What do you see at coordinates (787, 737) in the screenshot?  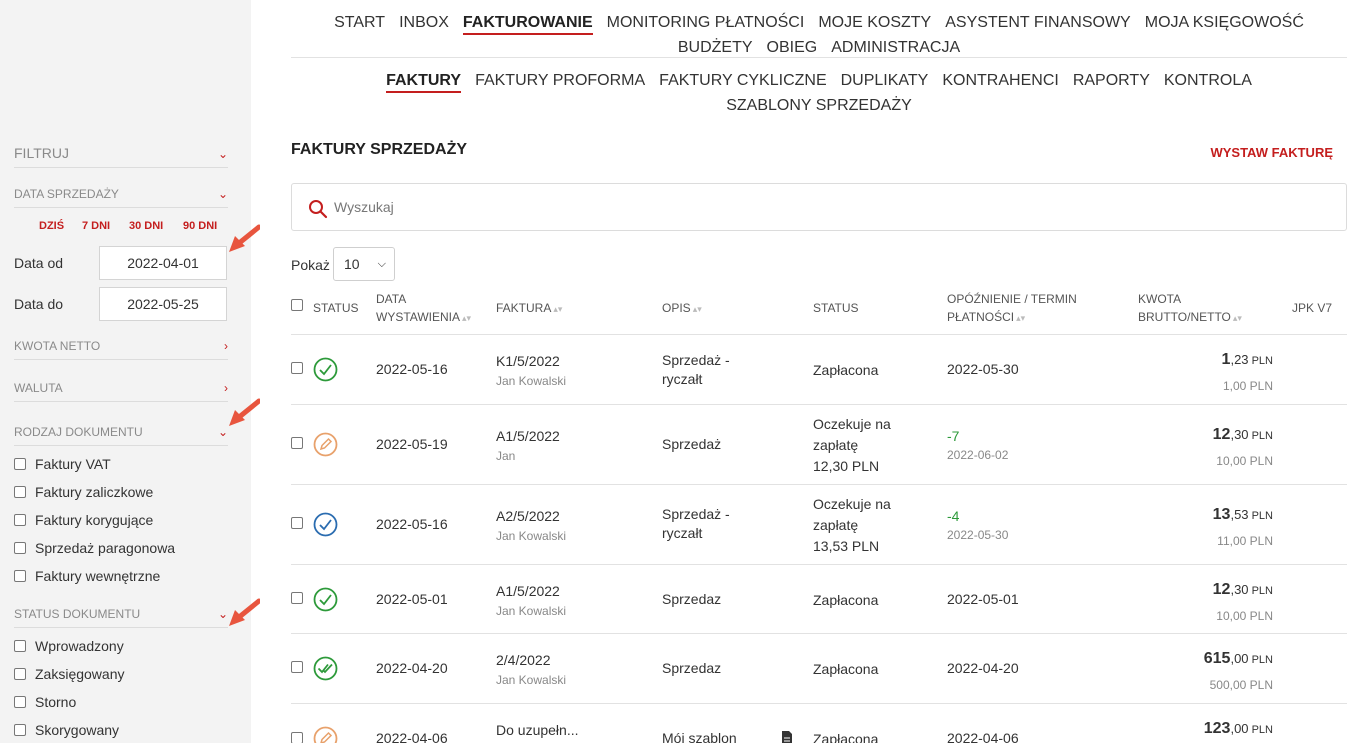 I see `document-icon` at bounding box center [787, 737].